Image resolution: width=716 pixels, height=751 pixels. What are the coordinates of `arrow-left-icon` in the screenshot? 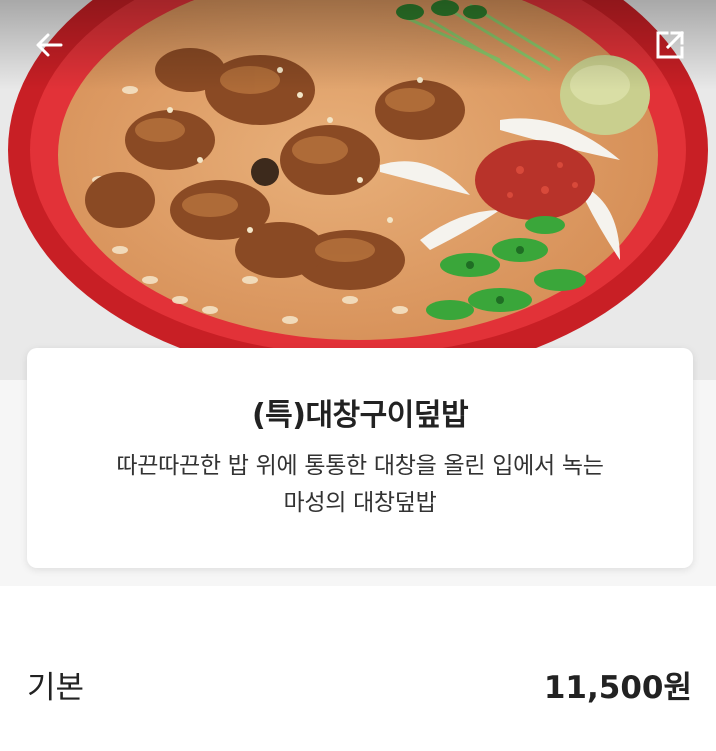 It's located at (49, 45).